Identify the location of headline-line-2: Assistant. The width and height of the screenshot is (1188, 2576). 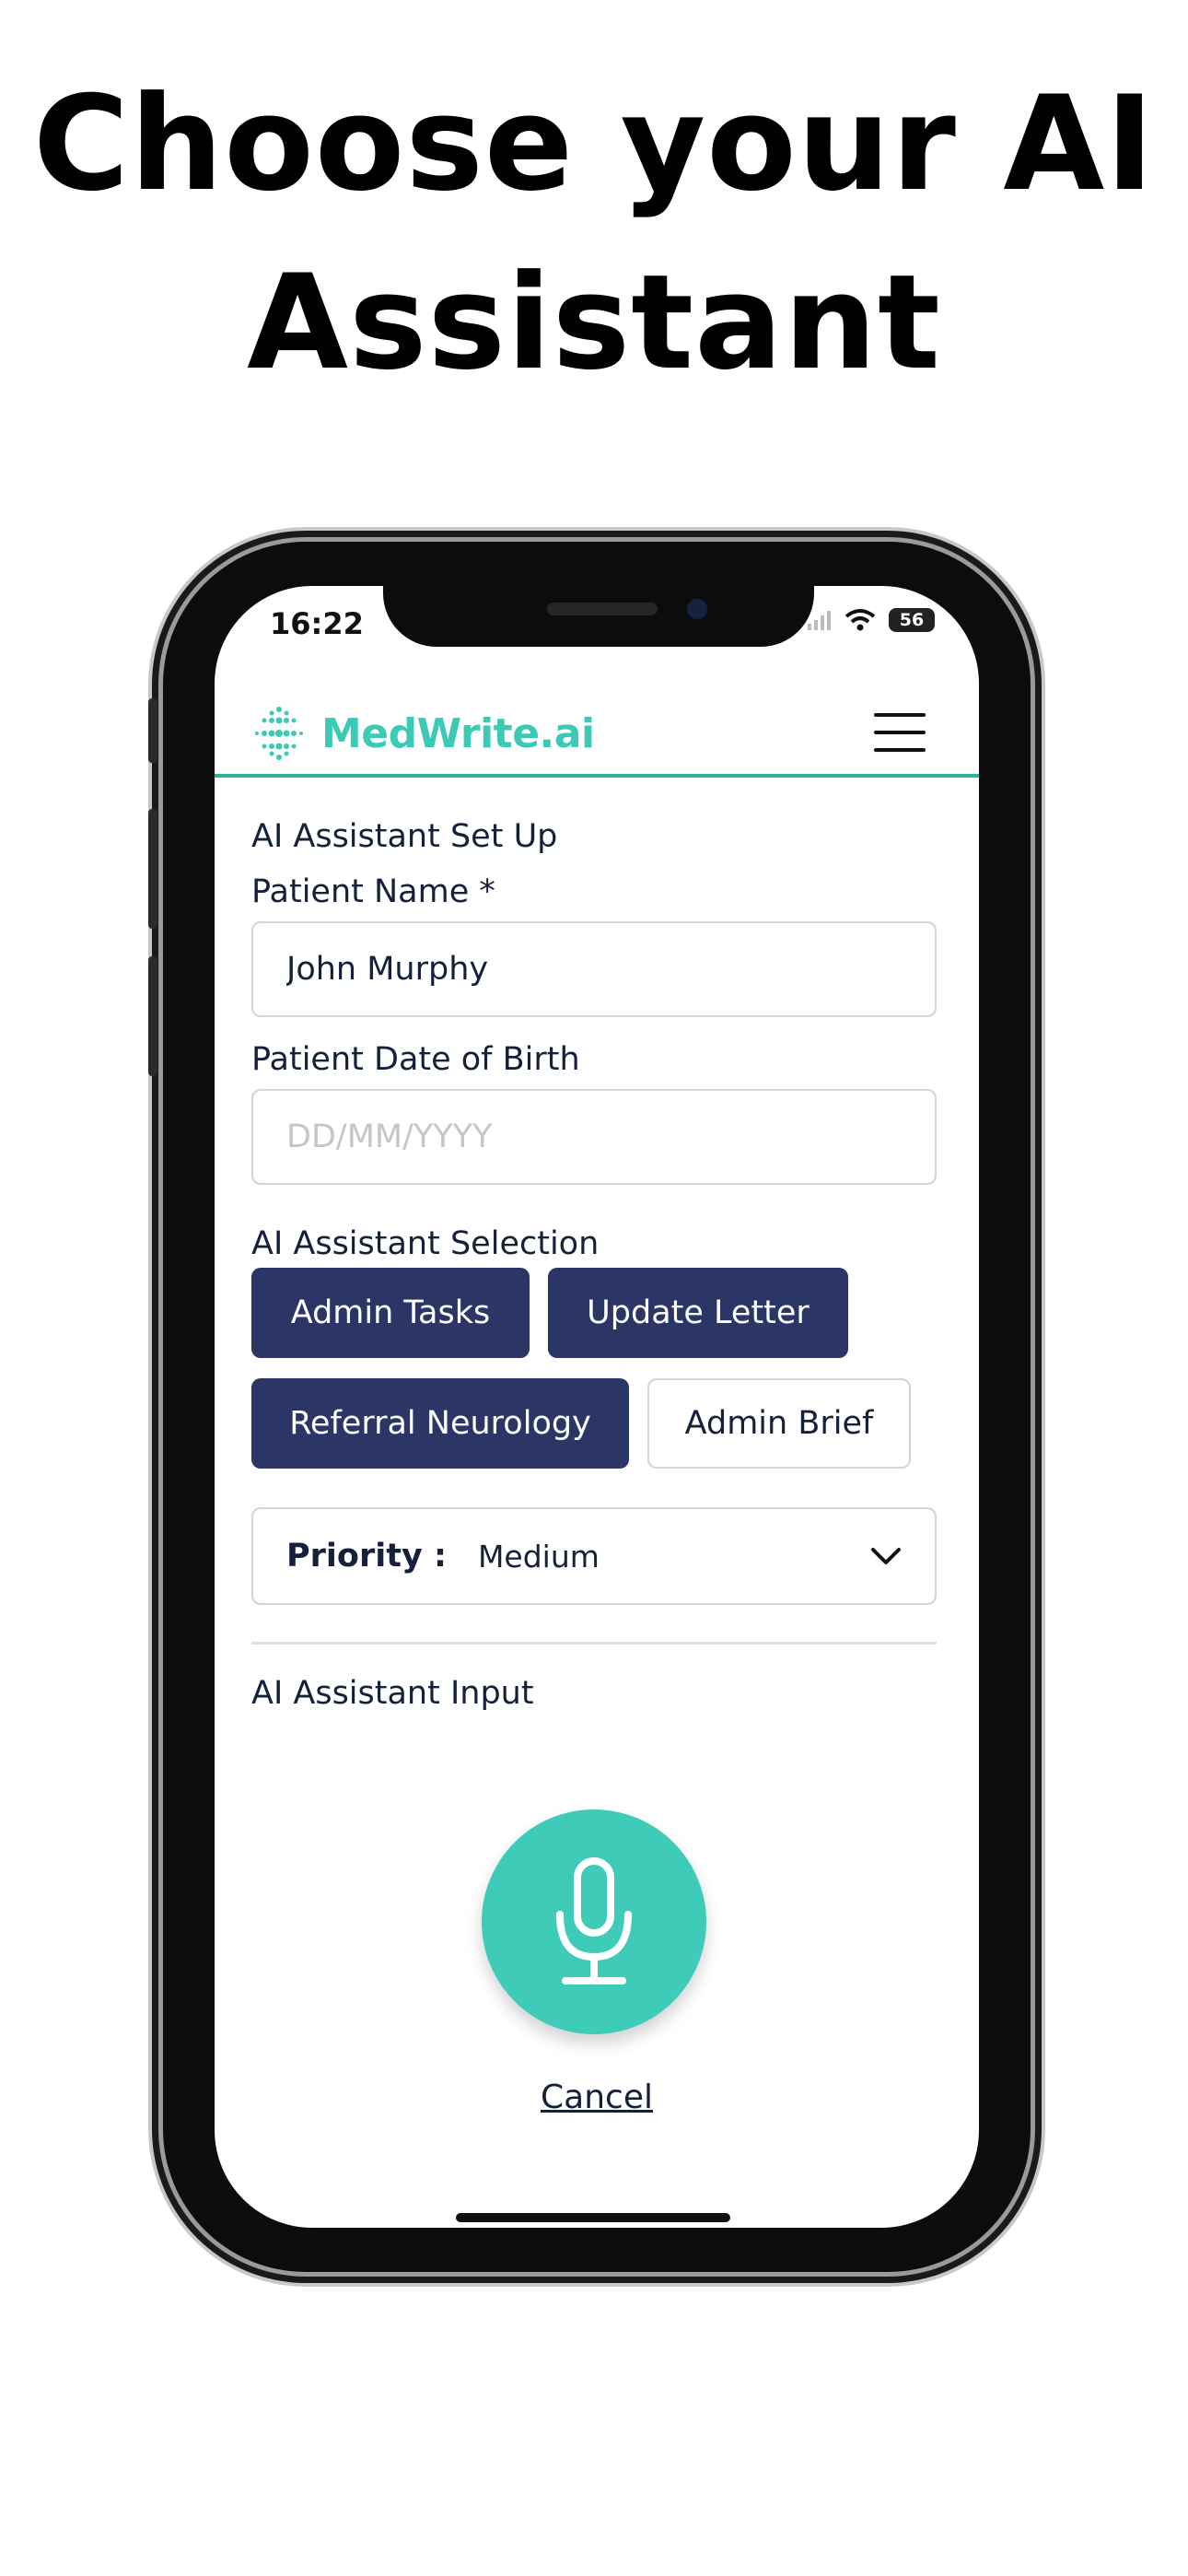
(594, 323).